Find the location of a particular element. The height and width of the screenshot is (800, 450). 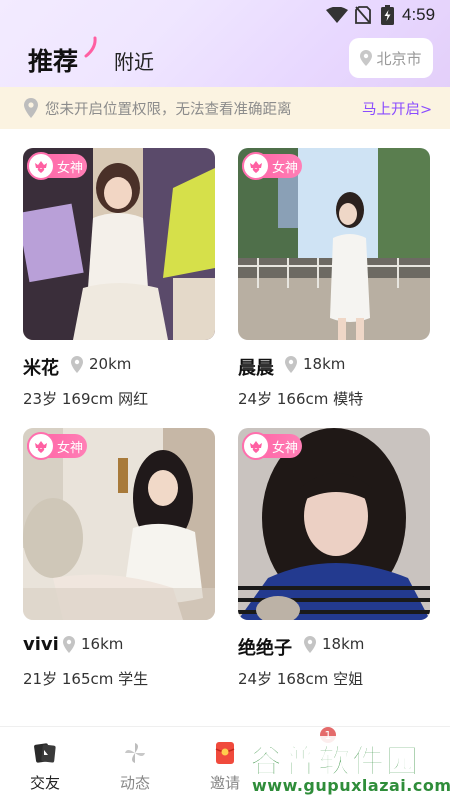

watermark-url: www.gupuxlazai.com is located at coordinates (351, 785).